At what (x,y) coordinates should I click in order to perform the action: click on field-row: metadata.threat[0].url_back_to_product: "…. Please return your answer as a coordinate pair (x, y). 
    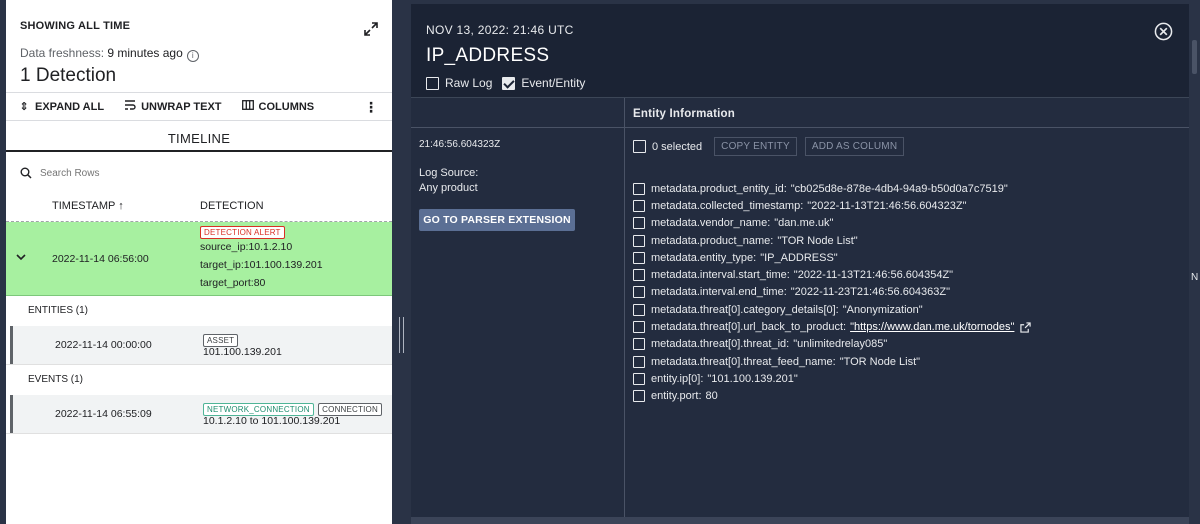
    Looking at the image, I should click on (832, 326).